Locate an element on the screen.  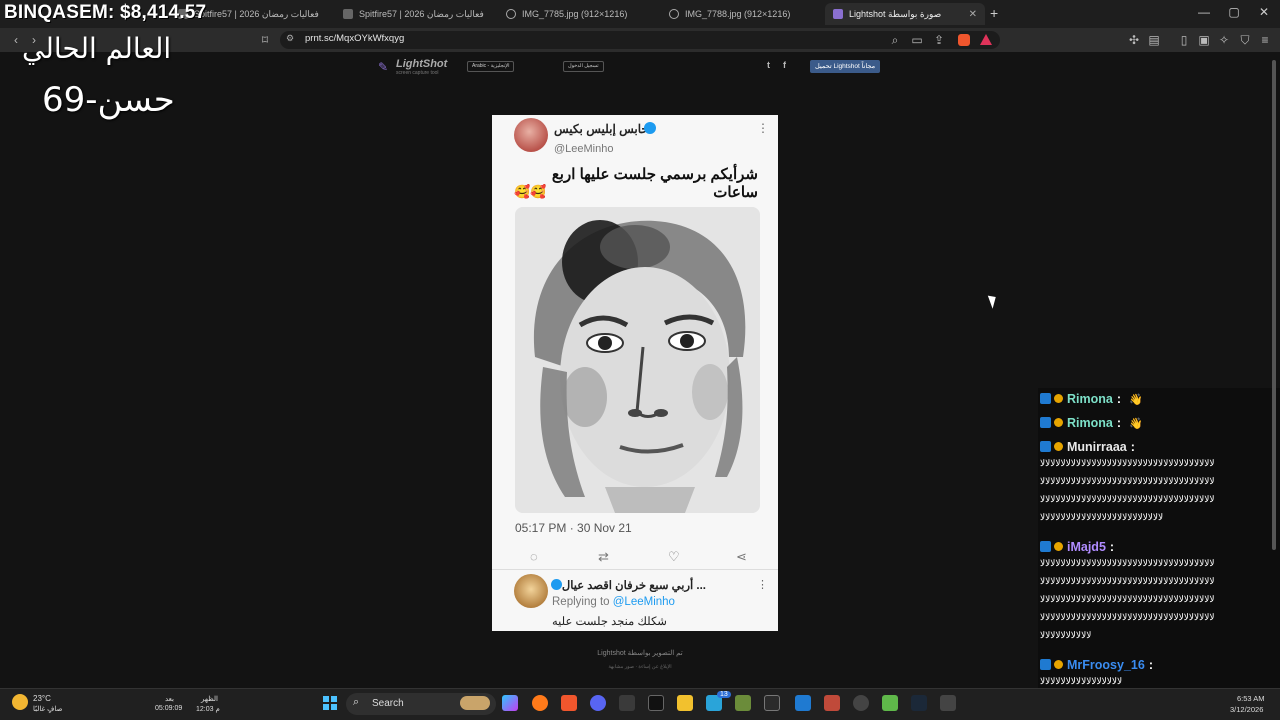
calculator-icon is located at coordinates (948, 703).